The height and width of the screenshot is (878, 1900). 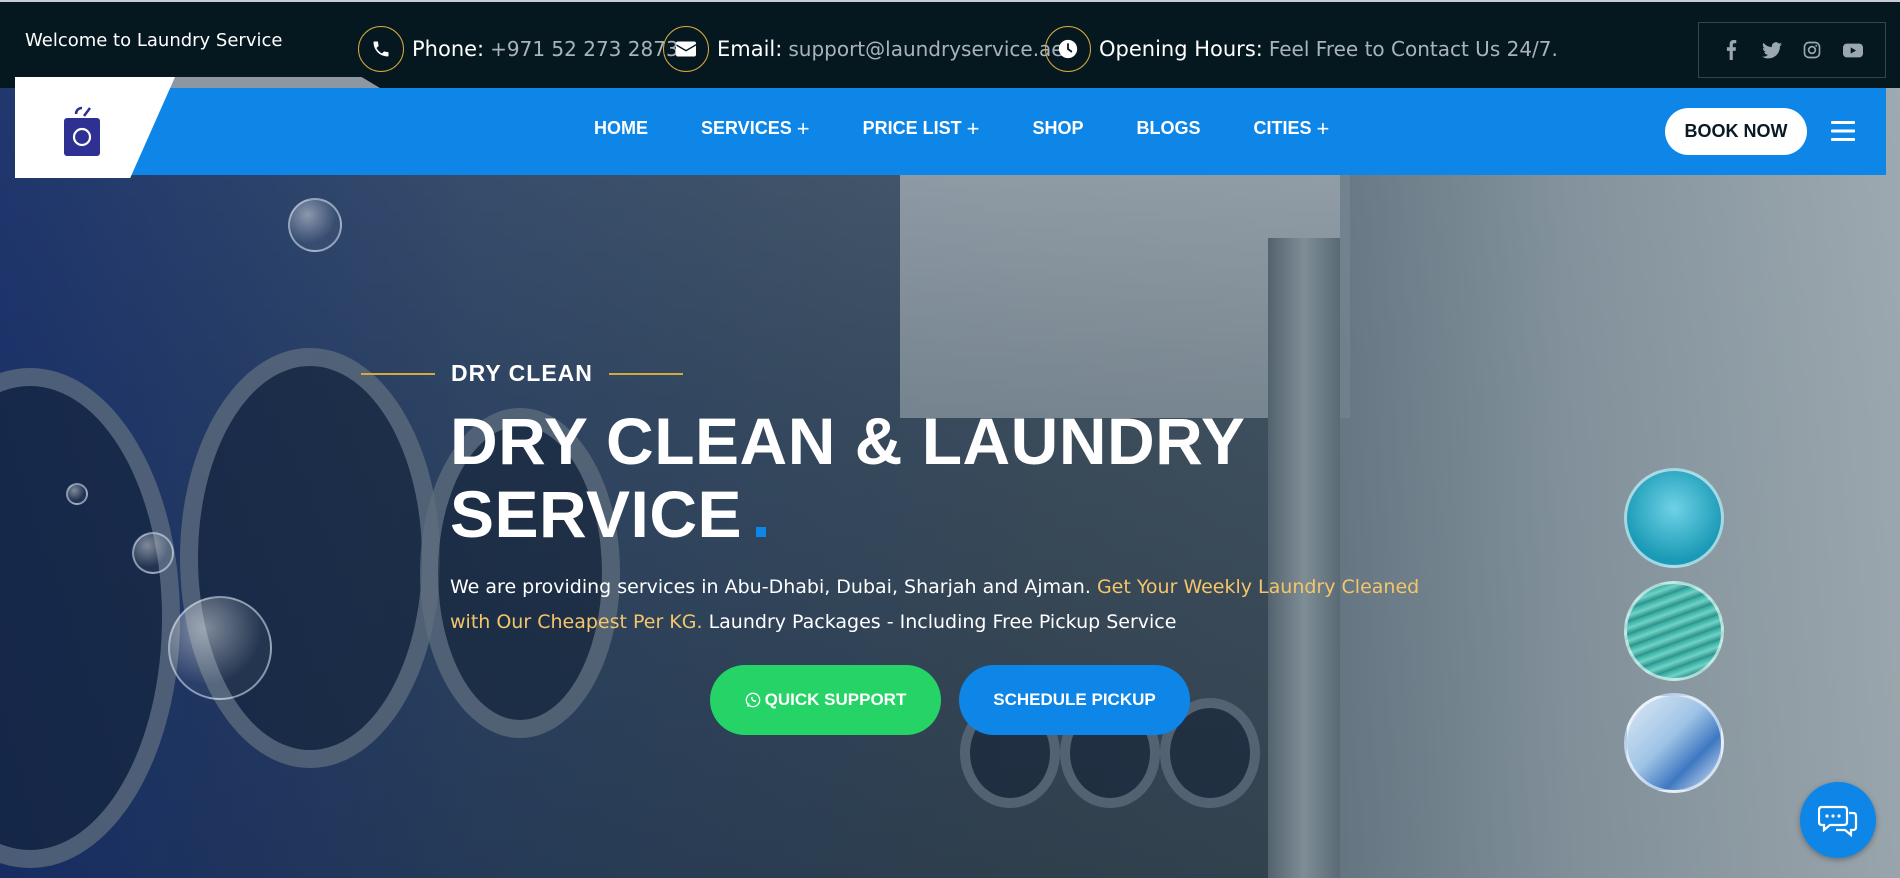 I want to click on email-label: Email:, so click(x=750, y=49).